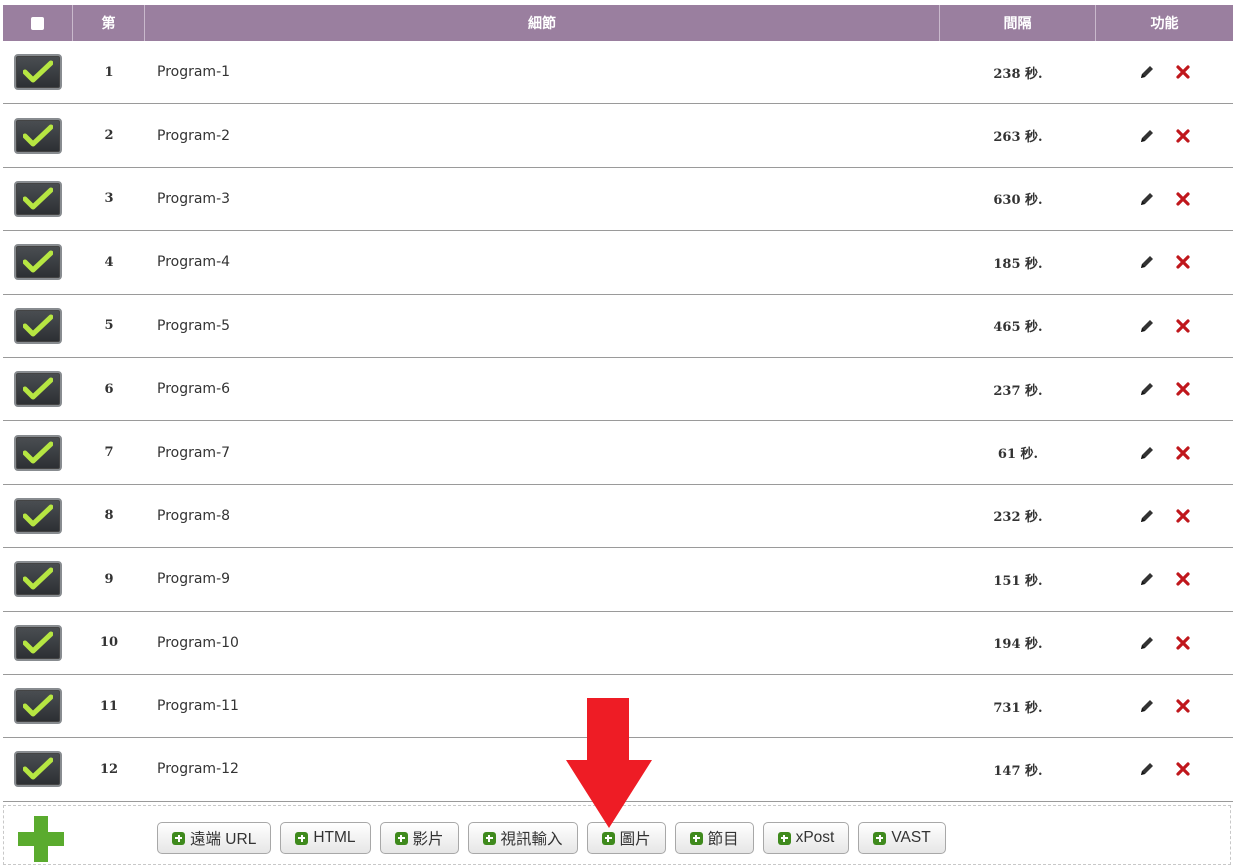 The image size is (1241, 866). I want to click on add-buttons-group: 遠端 URL HTML 影片 視訊輸入 圖片 節目 xPost VAST, so click(551, 838).